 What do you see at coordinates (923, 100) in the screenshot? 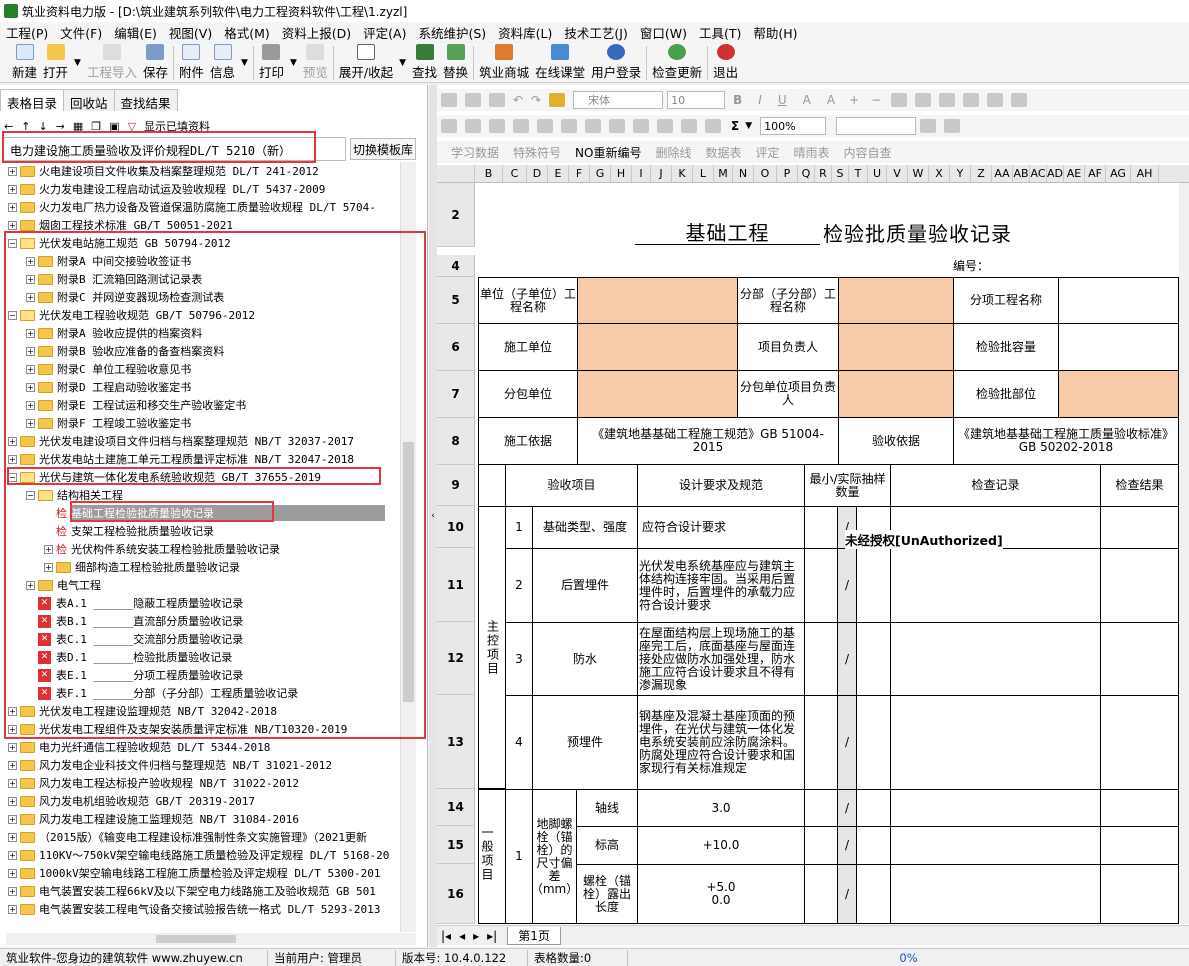
I see `fraction-icon` at bounding box center [923, 100].